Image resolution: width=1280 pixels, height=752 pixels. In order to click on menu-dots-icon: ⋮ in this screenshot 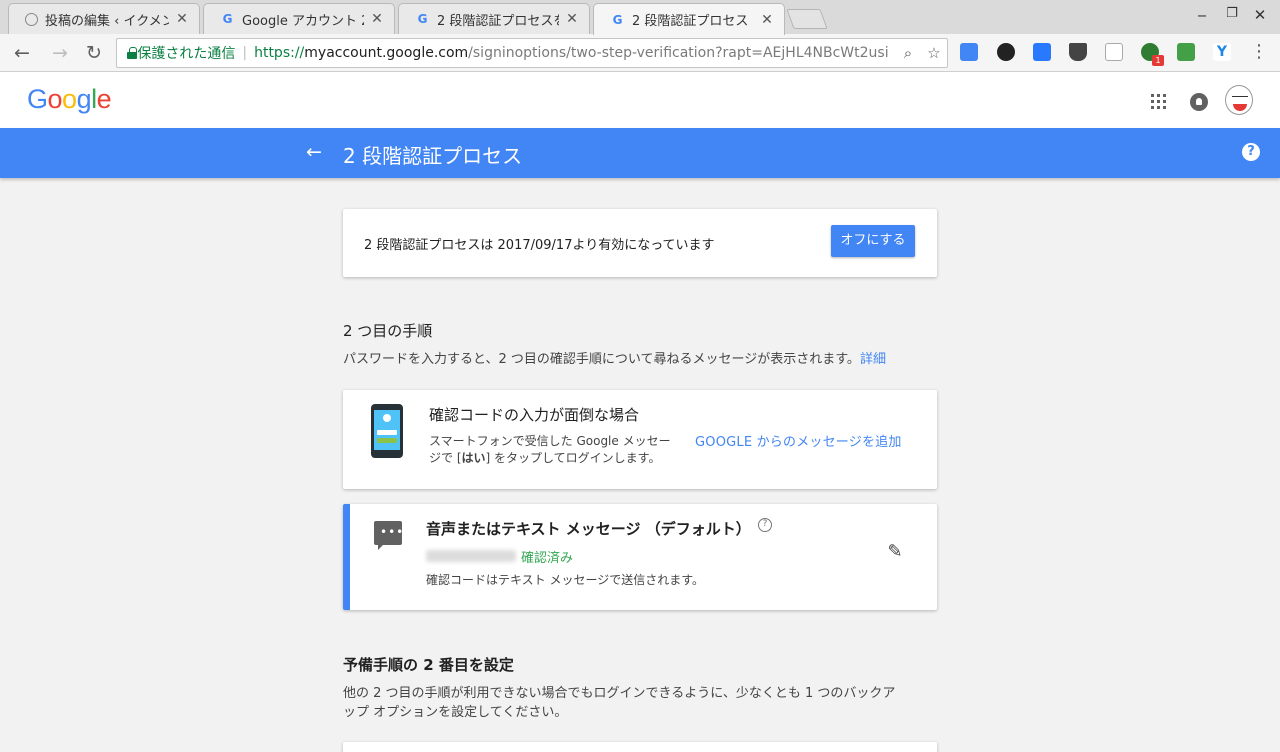, I will do `click(1259, 52)`.